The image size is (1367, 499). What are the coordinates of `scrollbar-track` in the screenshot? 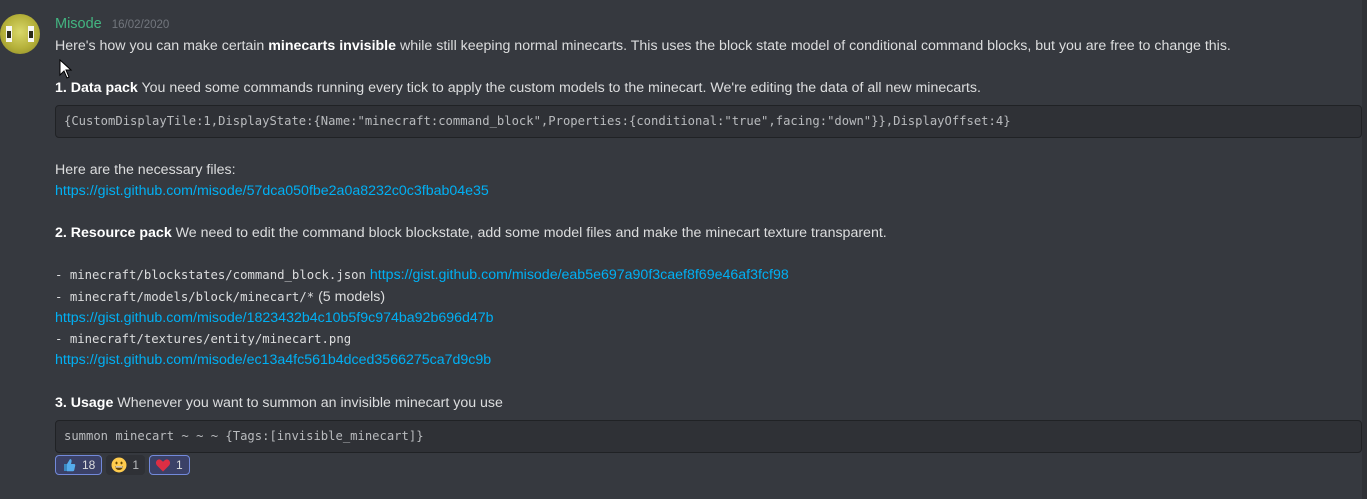 It's located at (1364, 249).